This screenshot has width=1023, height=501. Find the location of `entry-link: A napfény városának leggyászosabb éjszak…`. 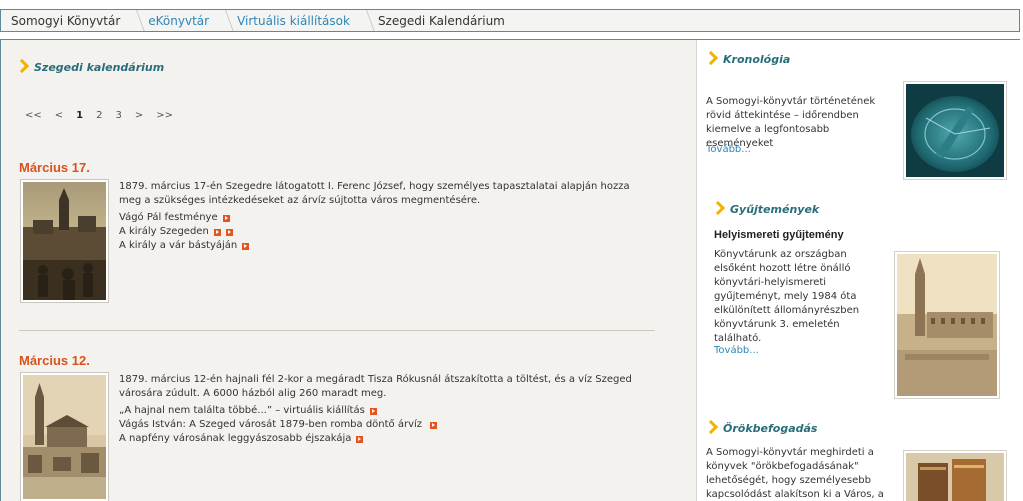

entry-link: A napfény városának leggyászosabb éjszak… is located at coordinates (278, 439).